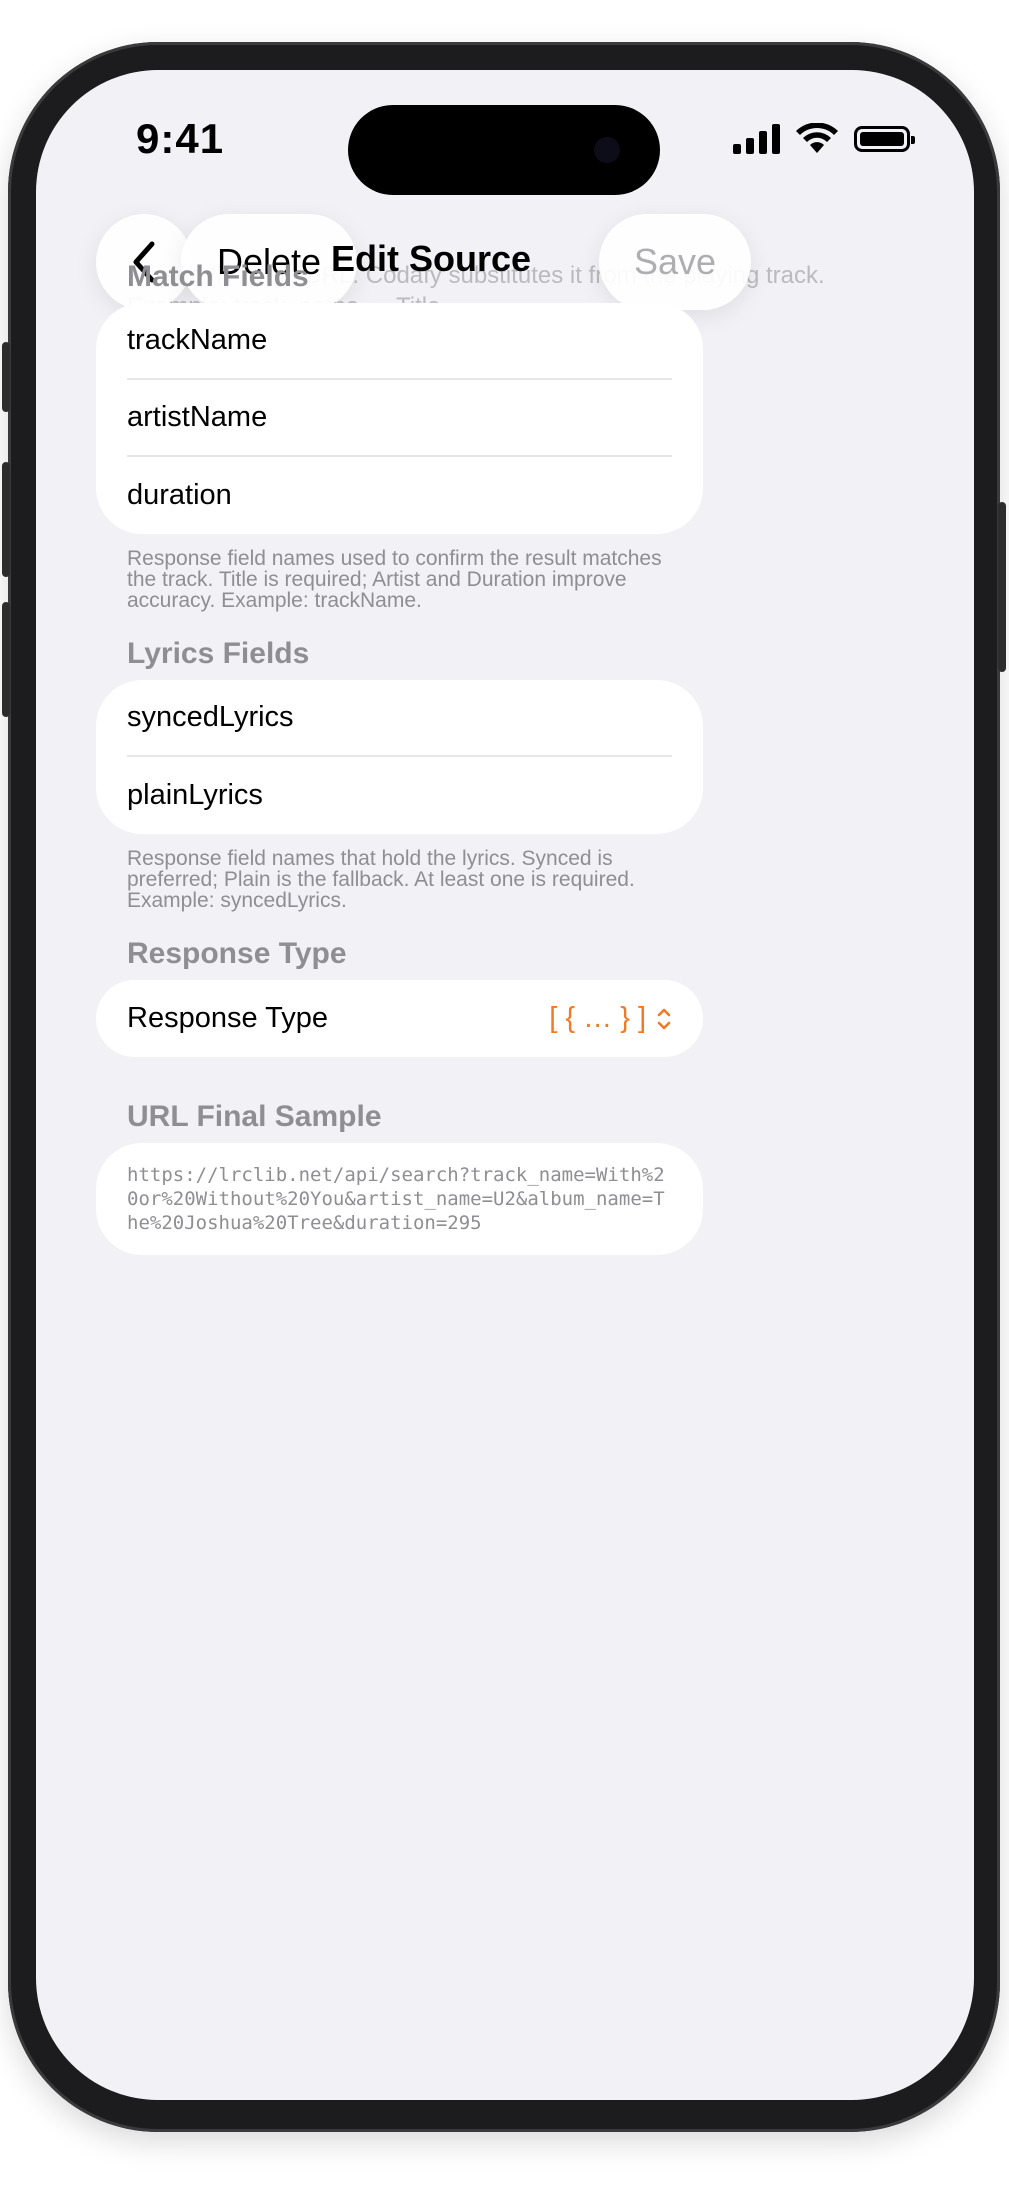 Image resolution: width=1009 pixels, height=2194 pixels. I want to click on power-button, so click(1002, 587).